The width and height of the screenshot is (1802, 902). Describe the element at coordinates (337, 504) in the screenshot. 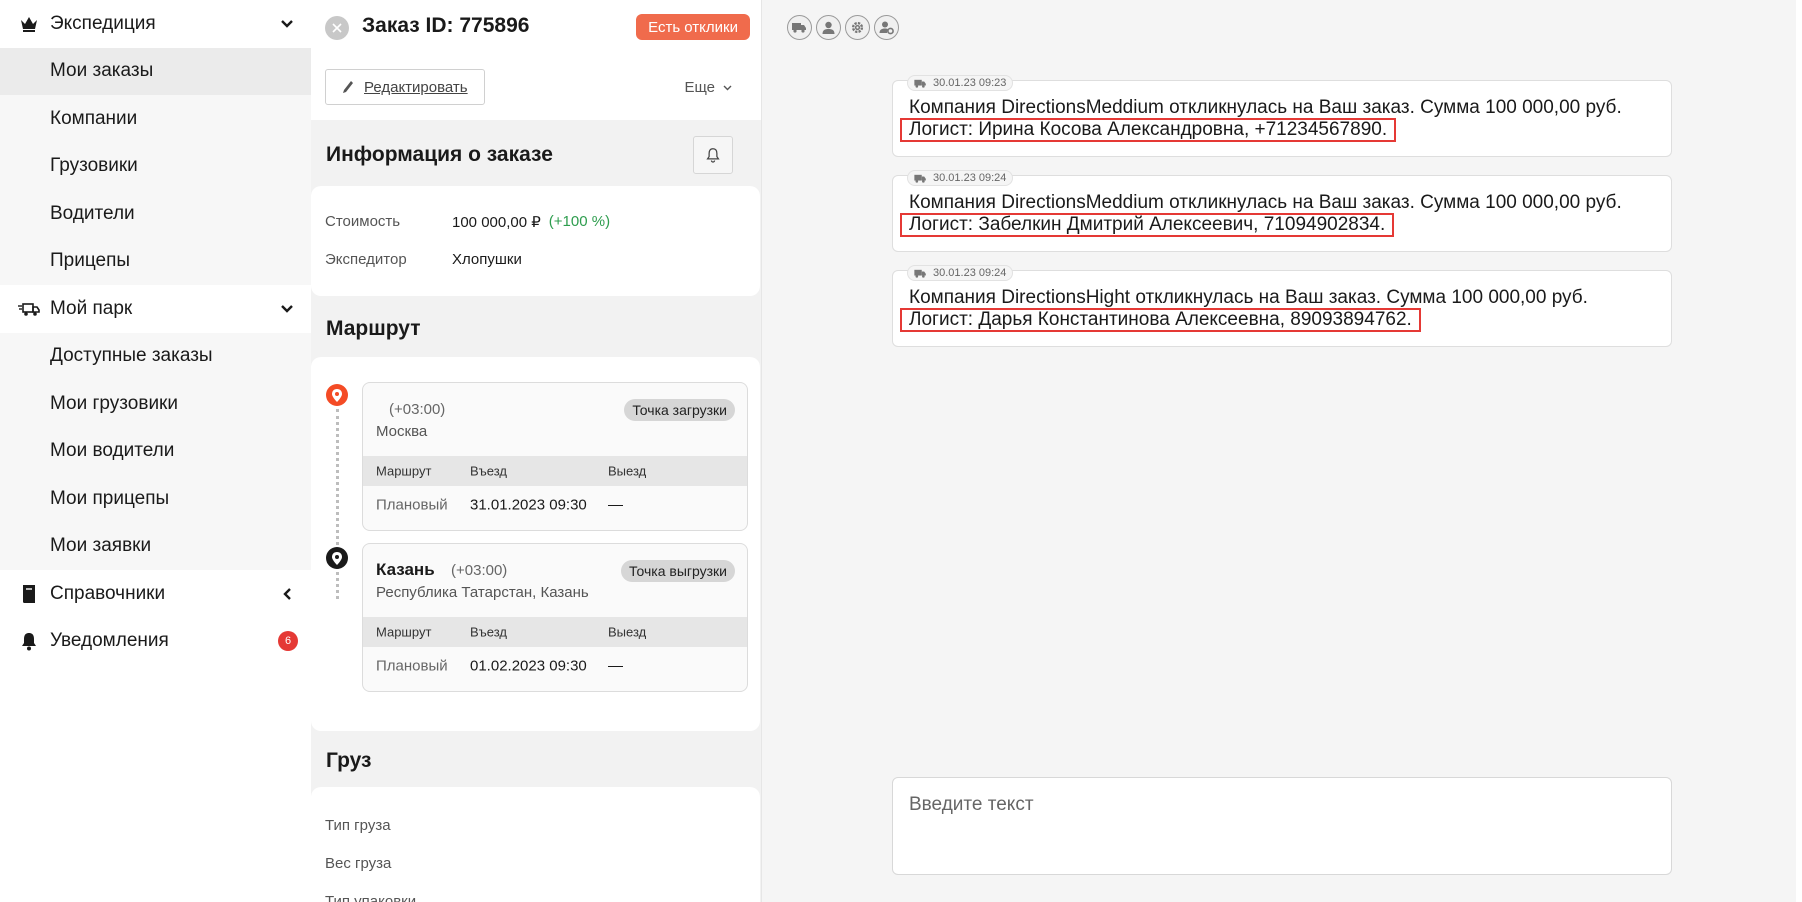

I see `route-connector` at that location.